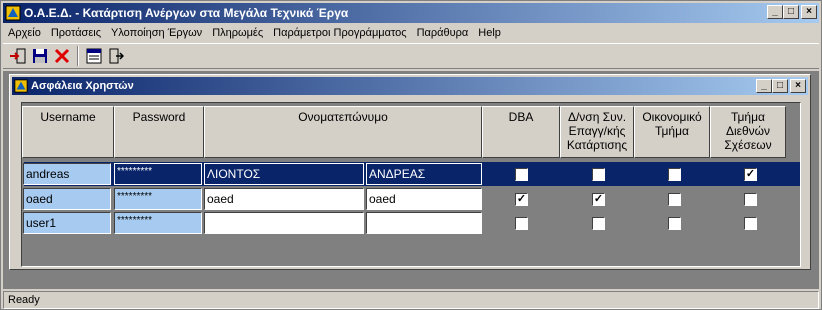  I want to click on header-dba: DBA, so click(521, 132).